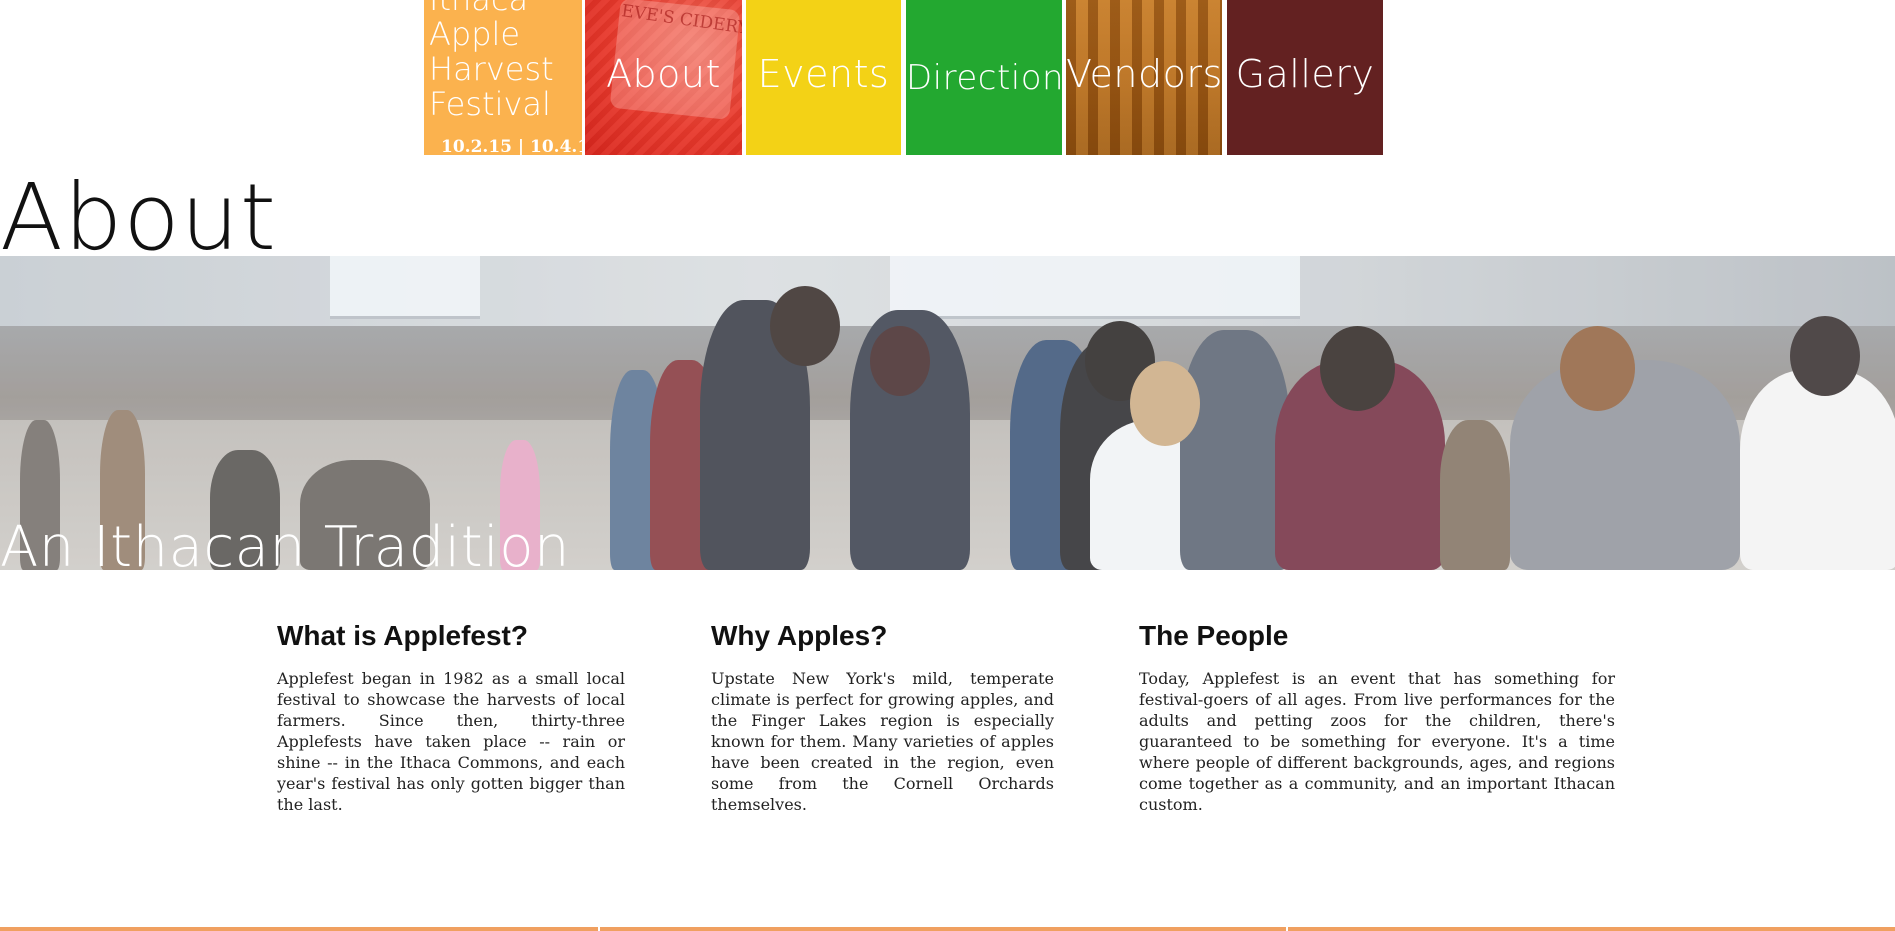  Describe the element at coordinates (947, 929) in the screenshot. I see `footer-divider` at that location.